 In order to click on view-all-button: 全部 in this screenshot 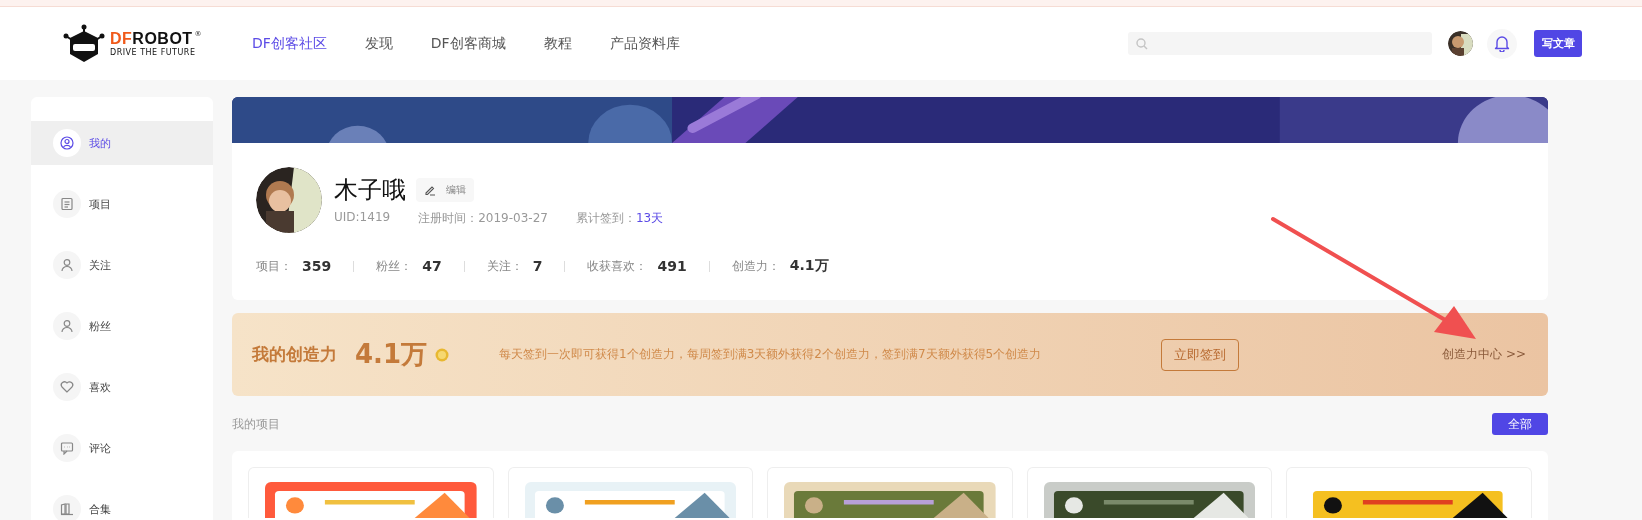, I will do `click(1520, 424)`.